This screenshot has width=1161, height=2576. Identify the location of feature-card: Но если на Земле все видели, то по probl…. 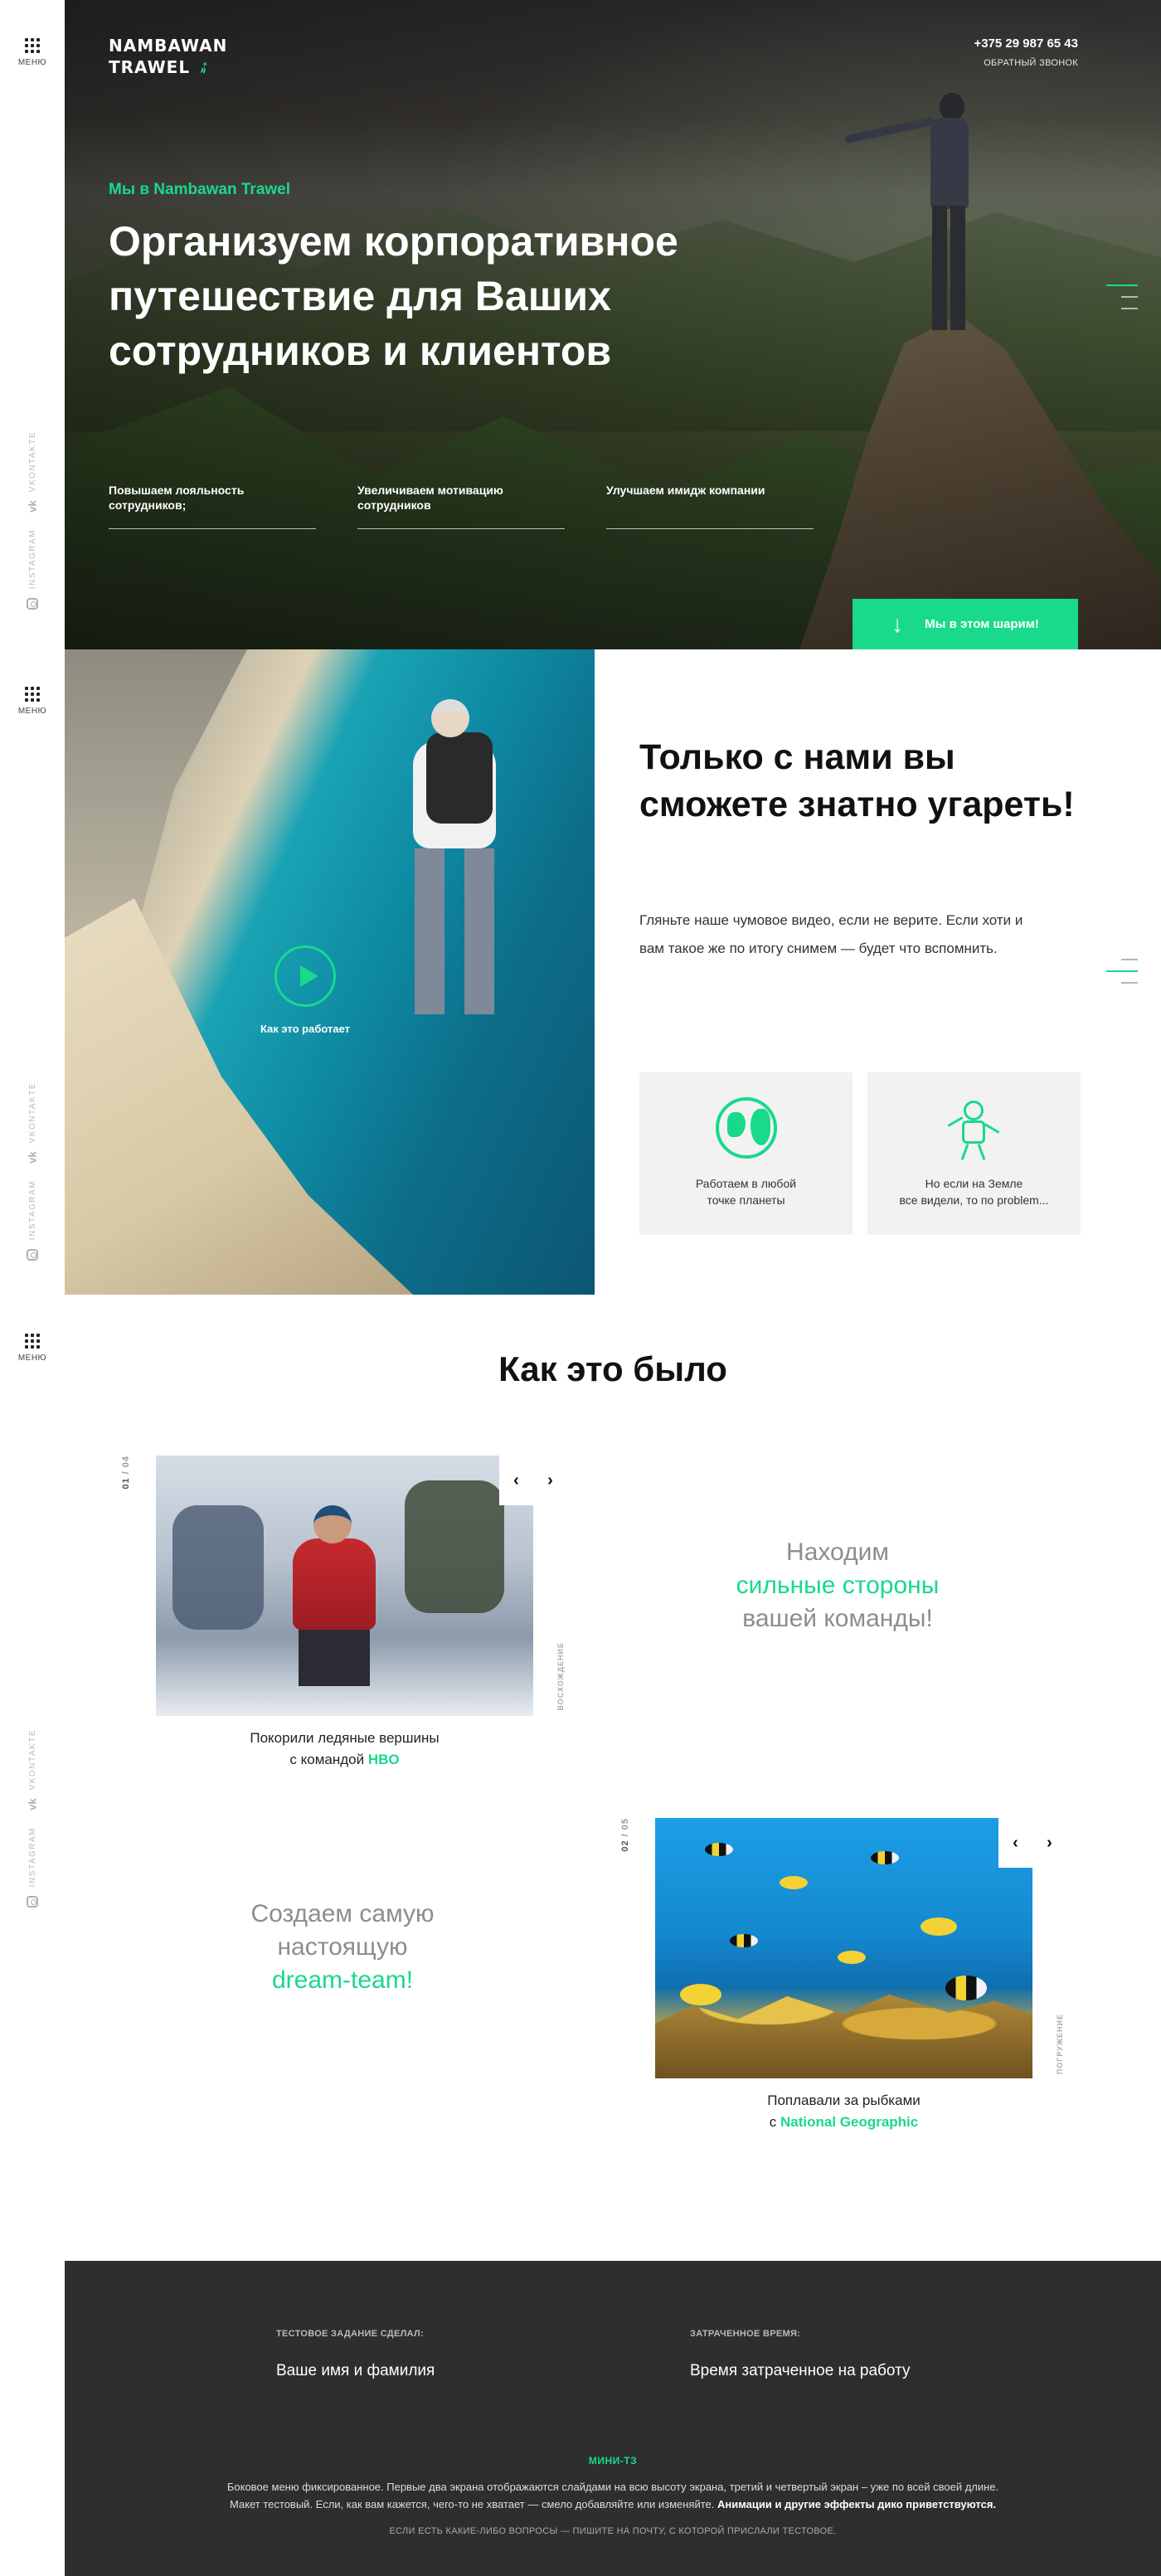
(974, 1154).